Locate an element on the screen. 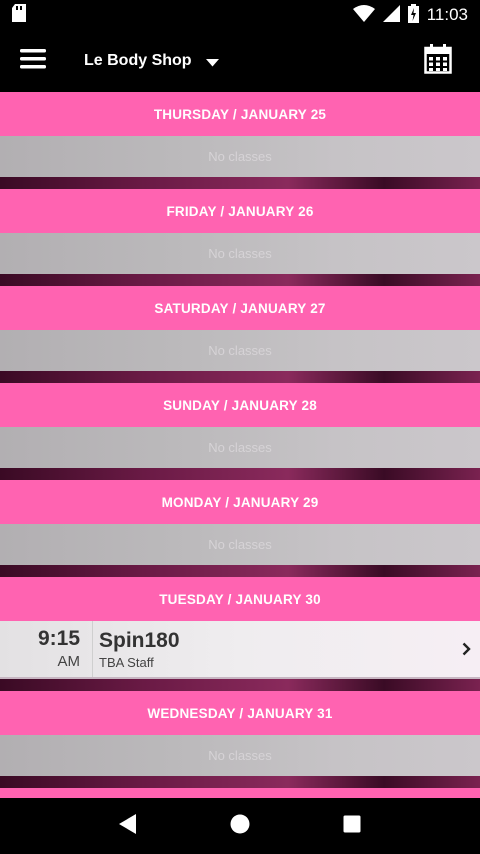 The width and height of the screenshot is (480, 854). class-name: Spin180 is located at coordinates (139, 640).